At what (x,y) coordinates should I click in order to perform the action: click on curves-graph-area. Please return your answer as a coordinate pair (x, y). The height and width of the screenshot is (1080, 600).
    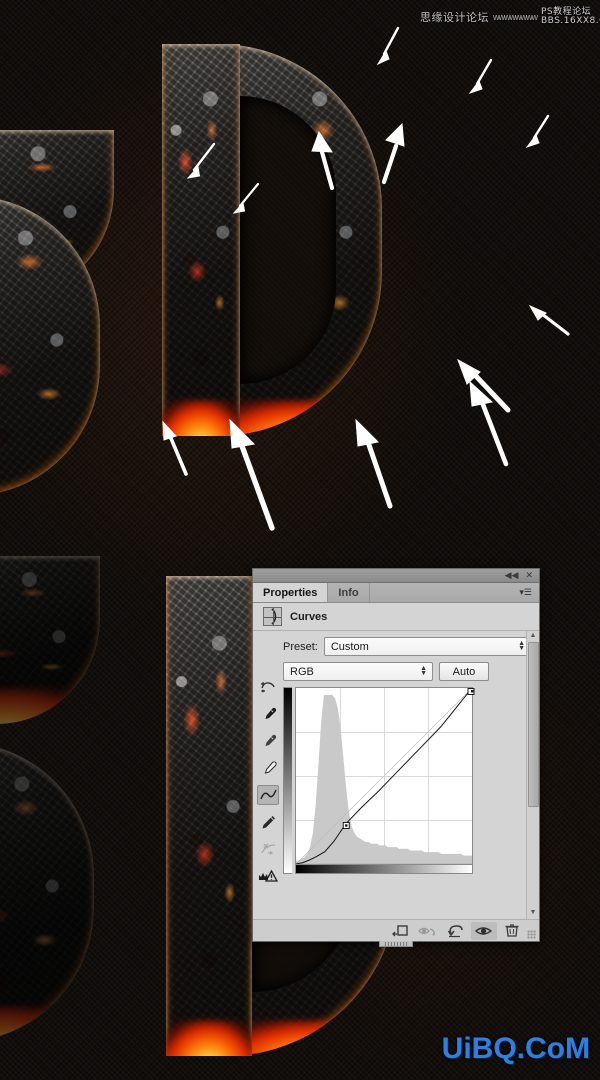
    Looking at the image, I should click on (407, 780).